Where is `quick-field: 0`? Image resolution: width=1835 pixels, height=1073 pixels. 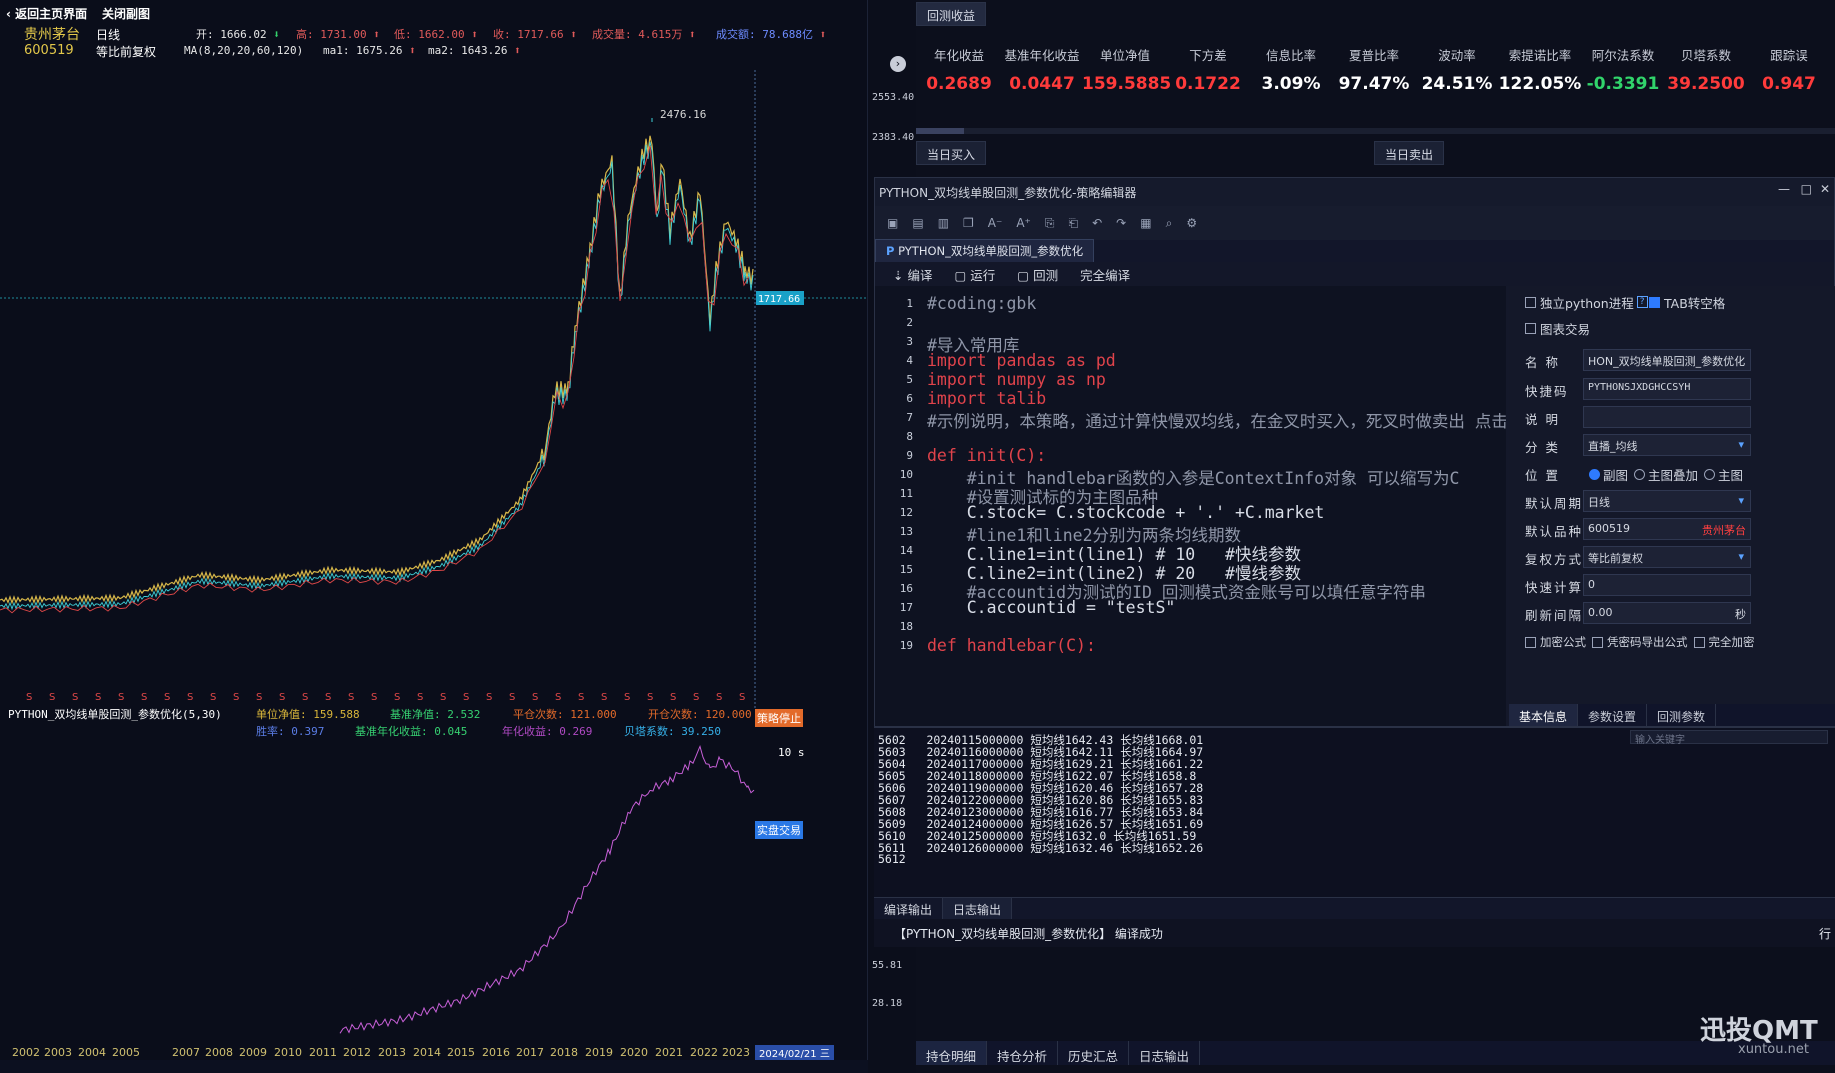
quick-field: 0 is located at coordinates (1667, 585).